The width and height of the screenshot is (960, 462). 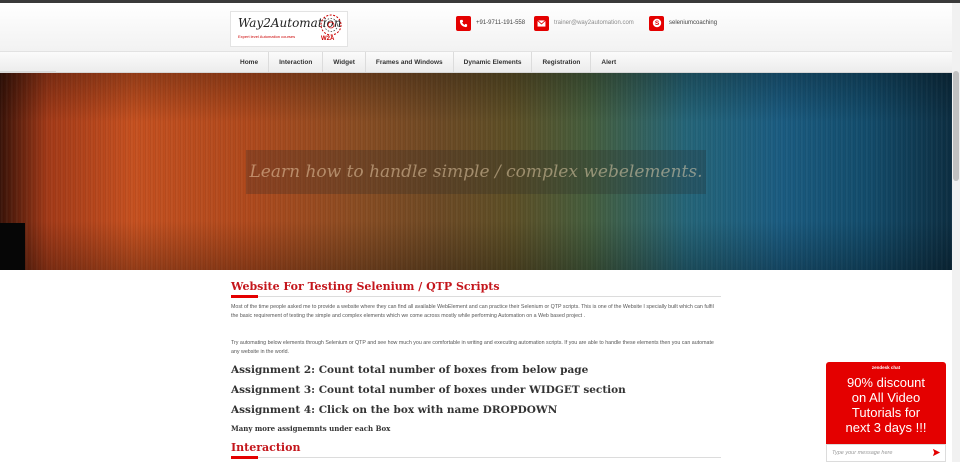 I want to click on contact-skype: S seleniumcoaching, so click(x=683, y=23).